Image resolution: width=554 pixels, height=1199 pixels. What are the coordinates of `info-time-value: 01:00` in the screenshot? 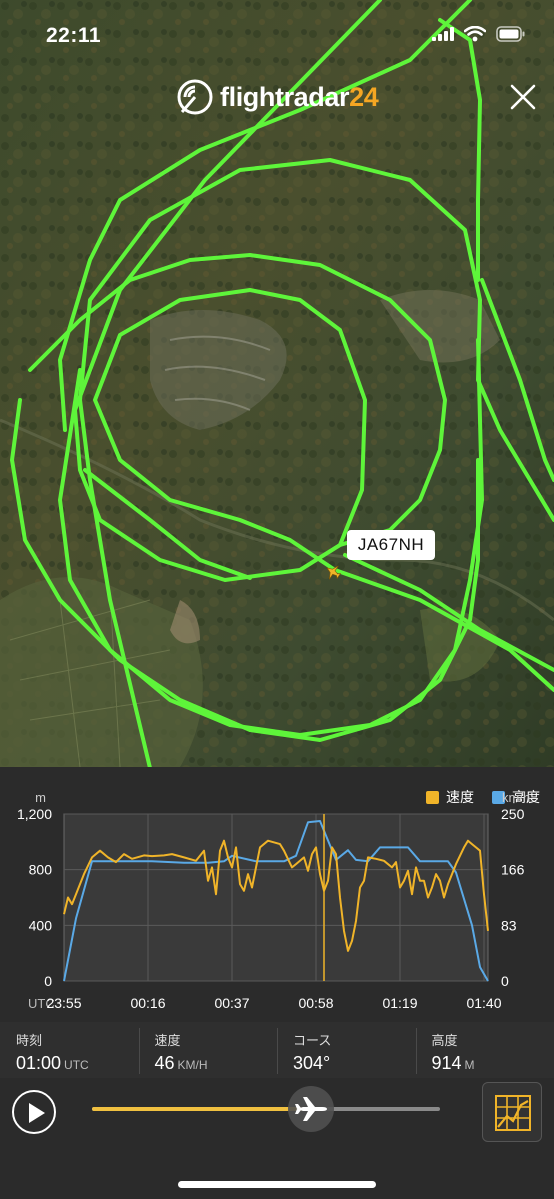 It's located at (39, 1063).